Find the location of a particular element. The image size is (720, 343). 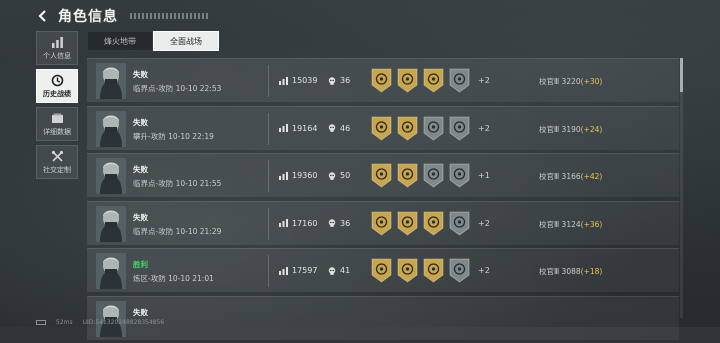

score-stat: 15039 is located at coordinates (298, 80).